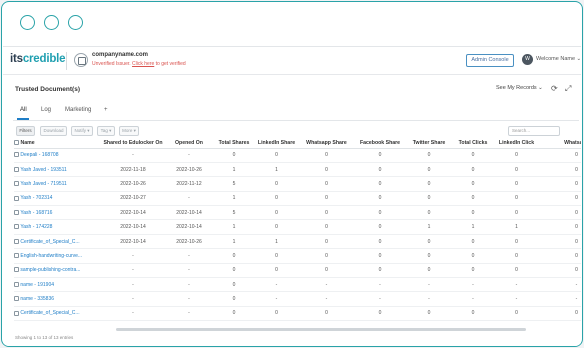  What do you see at coordinates (58, 285) in the screenshot?
I see `document-name-cell: name - 191904` at bounding box center [58, 285].